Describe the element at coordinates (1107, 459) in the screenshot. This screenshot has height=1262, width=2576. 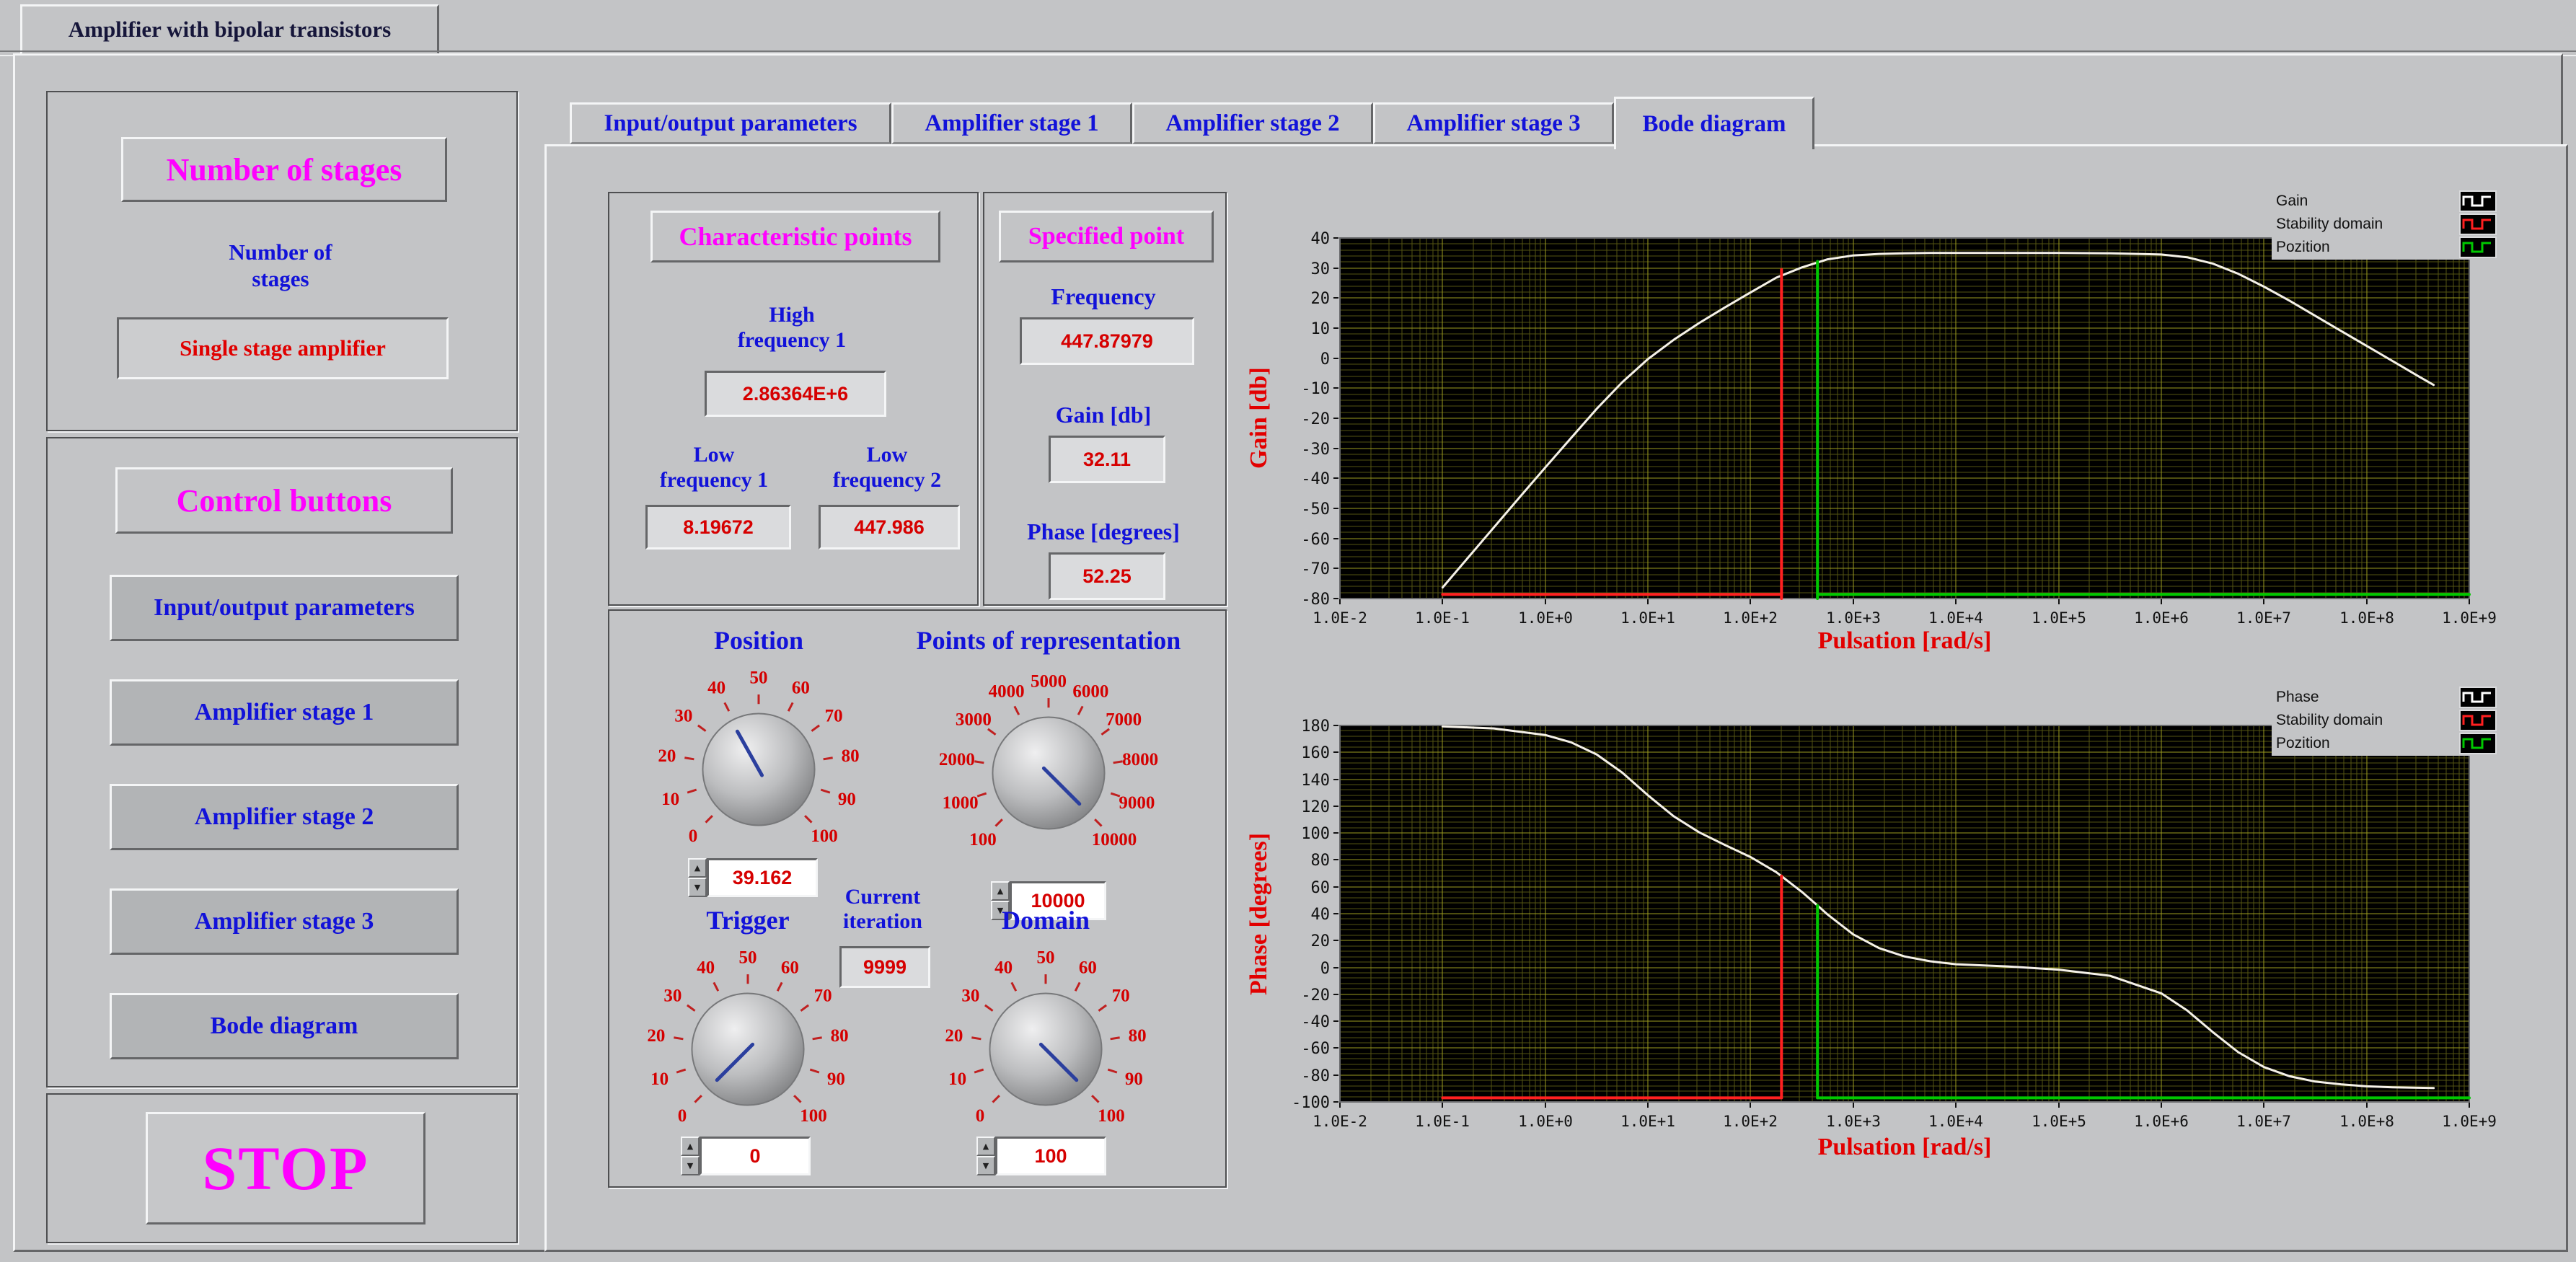
I see `gain-value: 32.11` at that location.